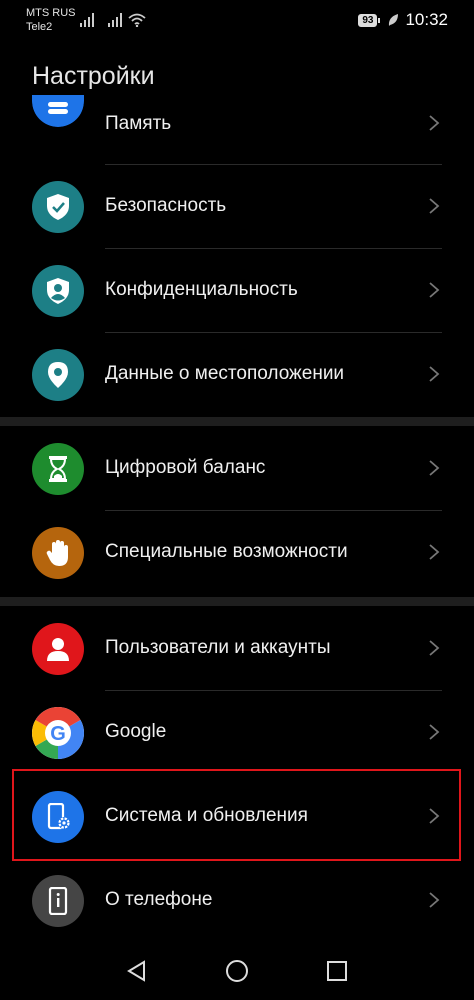  What do you see at coordinates (58, 469) in the screenshot?
I see `hourglass-icon` at bounding box center [58, 469].